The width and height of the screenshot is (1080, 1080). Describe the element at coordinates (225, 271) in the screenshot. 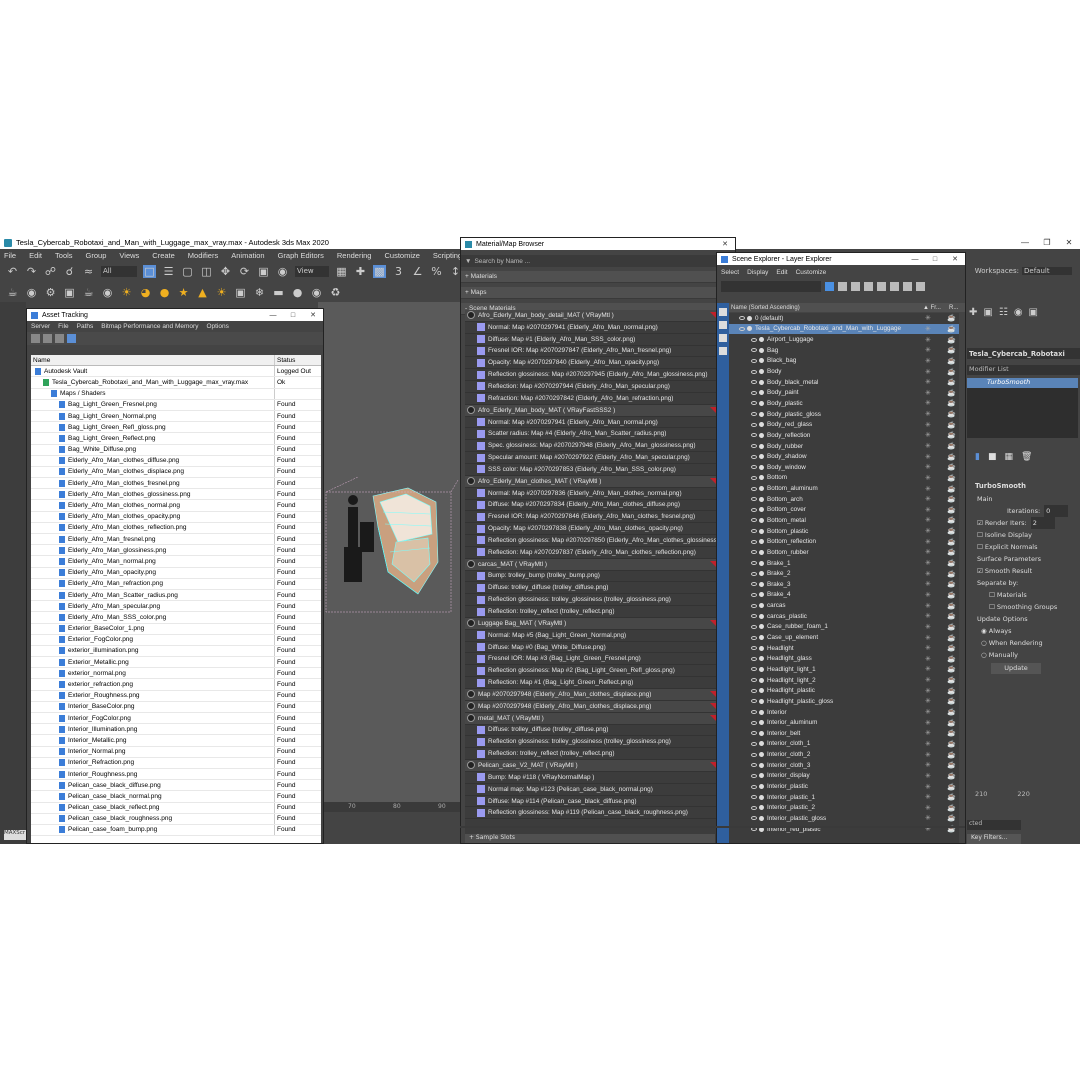

I see `move-icon: ✥` at that location.